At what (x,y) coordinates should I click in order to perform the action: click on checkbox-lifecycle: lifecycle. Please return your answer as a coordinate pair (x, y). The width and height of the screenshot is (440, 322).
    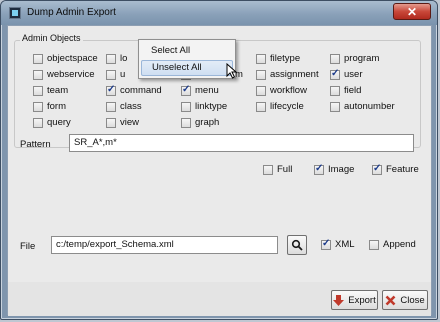
    Looking at the image, I should click on (280, 106).